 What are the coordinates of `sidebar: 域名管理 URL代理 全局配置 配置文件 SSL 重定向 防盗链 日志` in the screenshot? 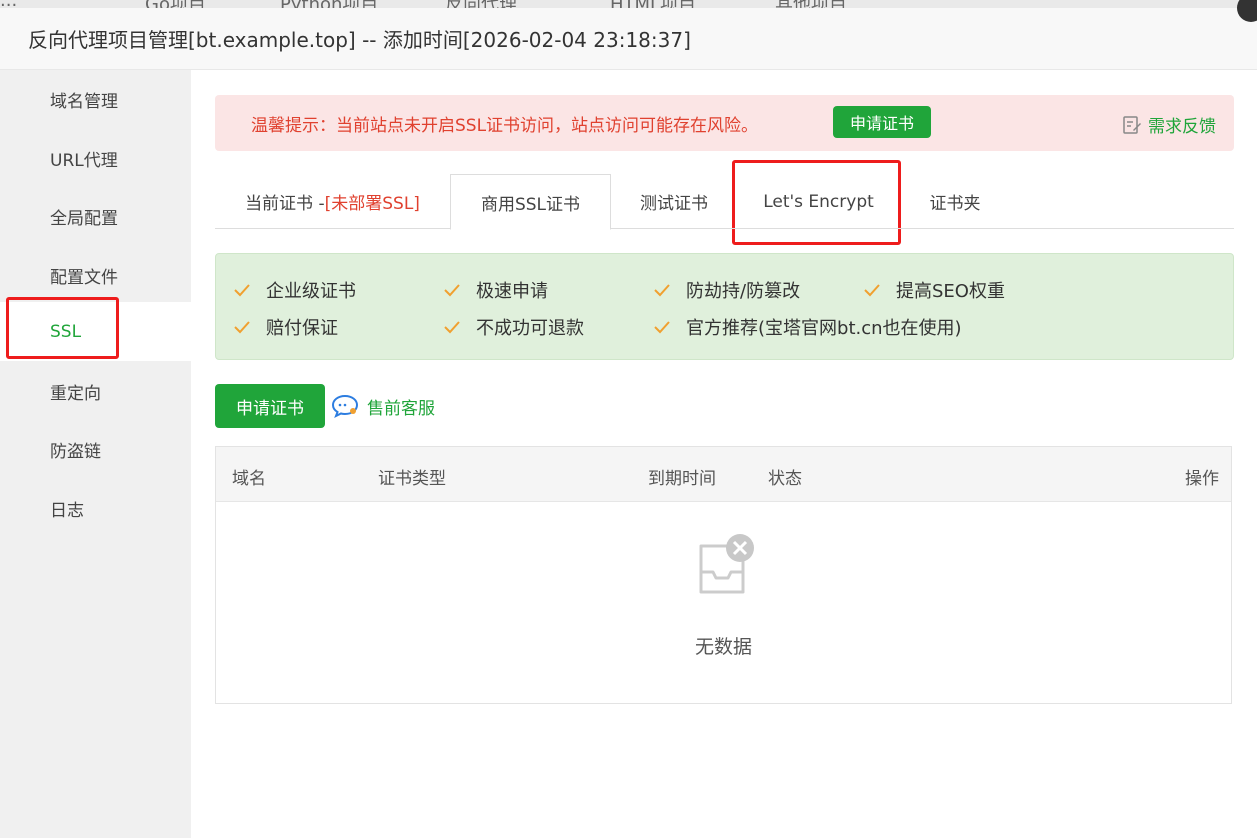 It's located at (95, 454).